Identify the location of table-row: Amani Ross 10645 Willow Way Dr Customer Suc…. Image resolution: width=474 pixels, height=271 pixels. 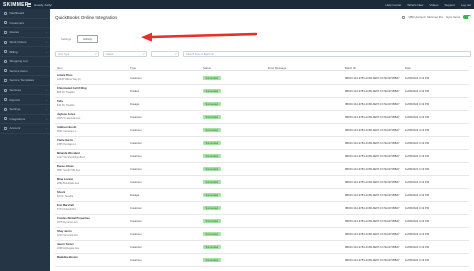
(262, 78).